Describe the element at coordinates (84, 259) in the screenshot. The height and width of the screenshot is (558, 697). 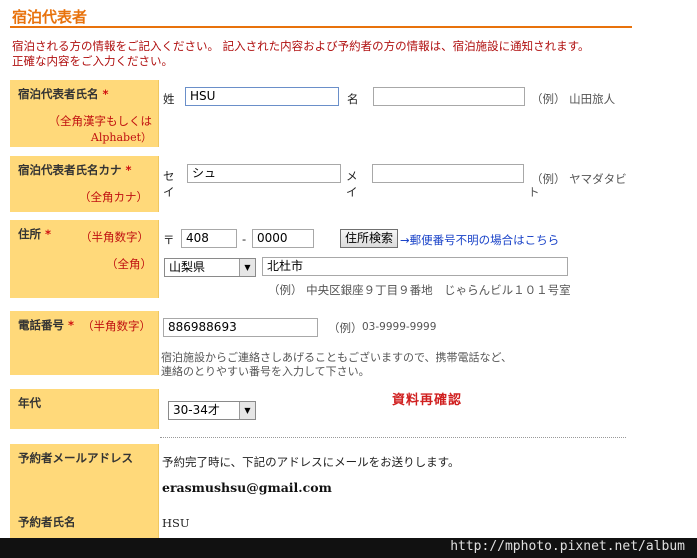
I see `address-label-cell: 住所 * （半角数字） （全角）` at that location.